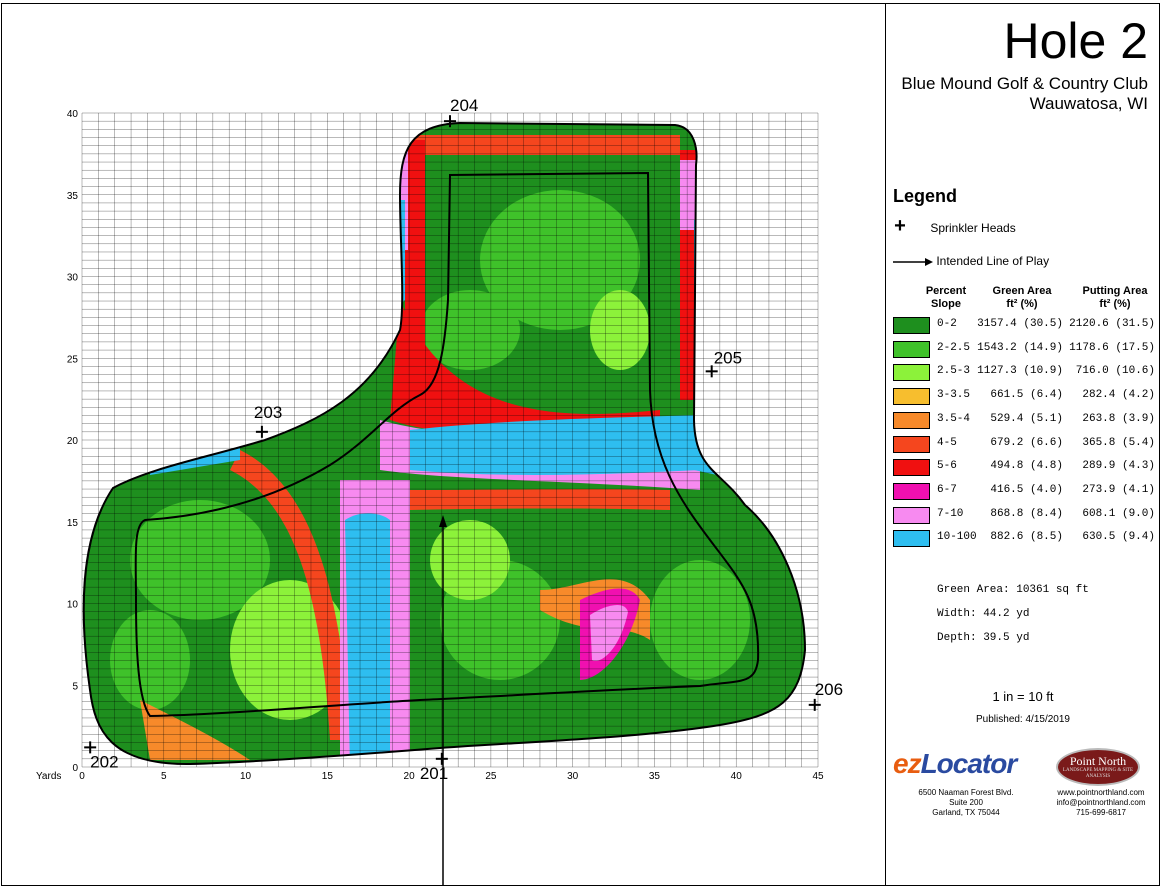  I want to click on green-area-value: 529.4 (5.1), so click(1026, 418).